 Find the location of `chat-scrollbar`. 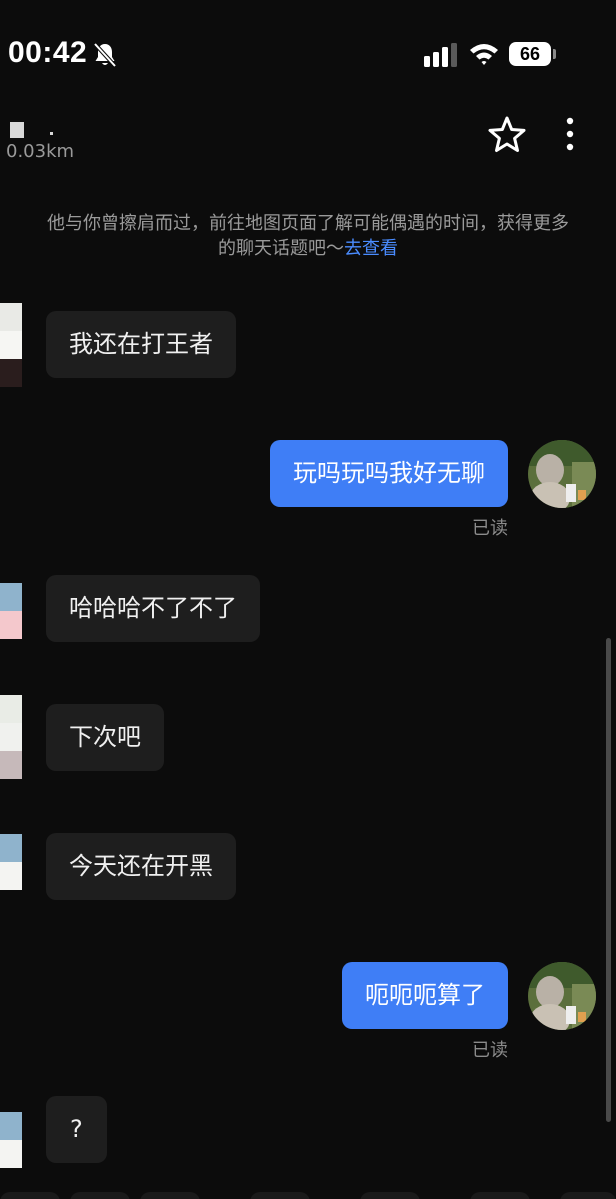

chat-scrollbar is located at coordinates (608, 880).